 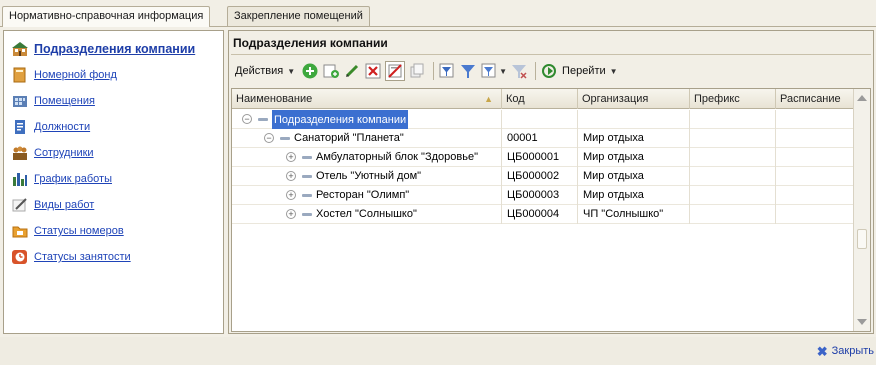 I want to click on filter-by-value-button, so click(x=468, y=71).